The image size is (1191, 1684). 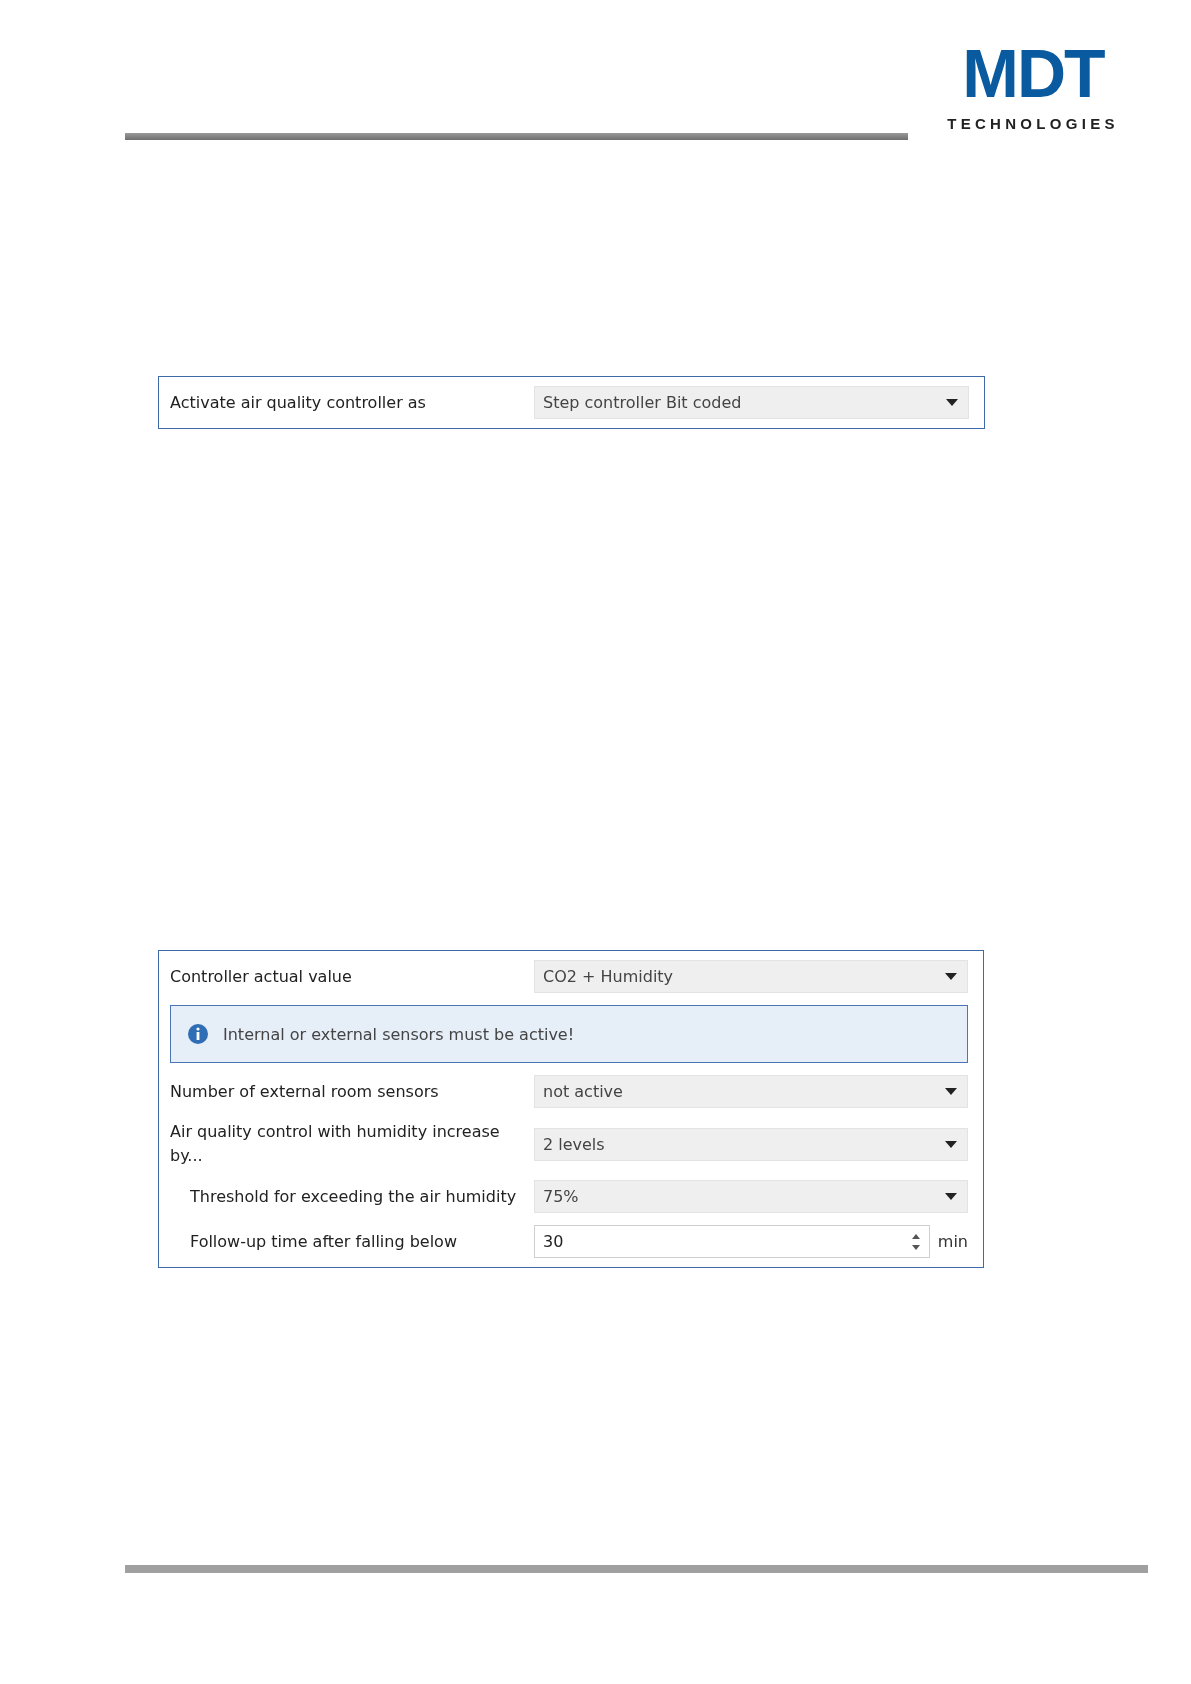 I want to click on info-icon, so click(x=198, y=1034).